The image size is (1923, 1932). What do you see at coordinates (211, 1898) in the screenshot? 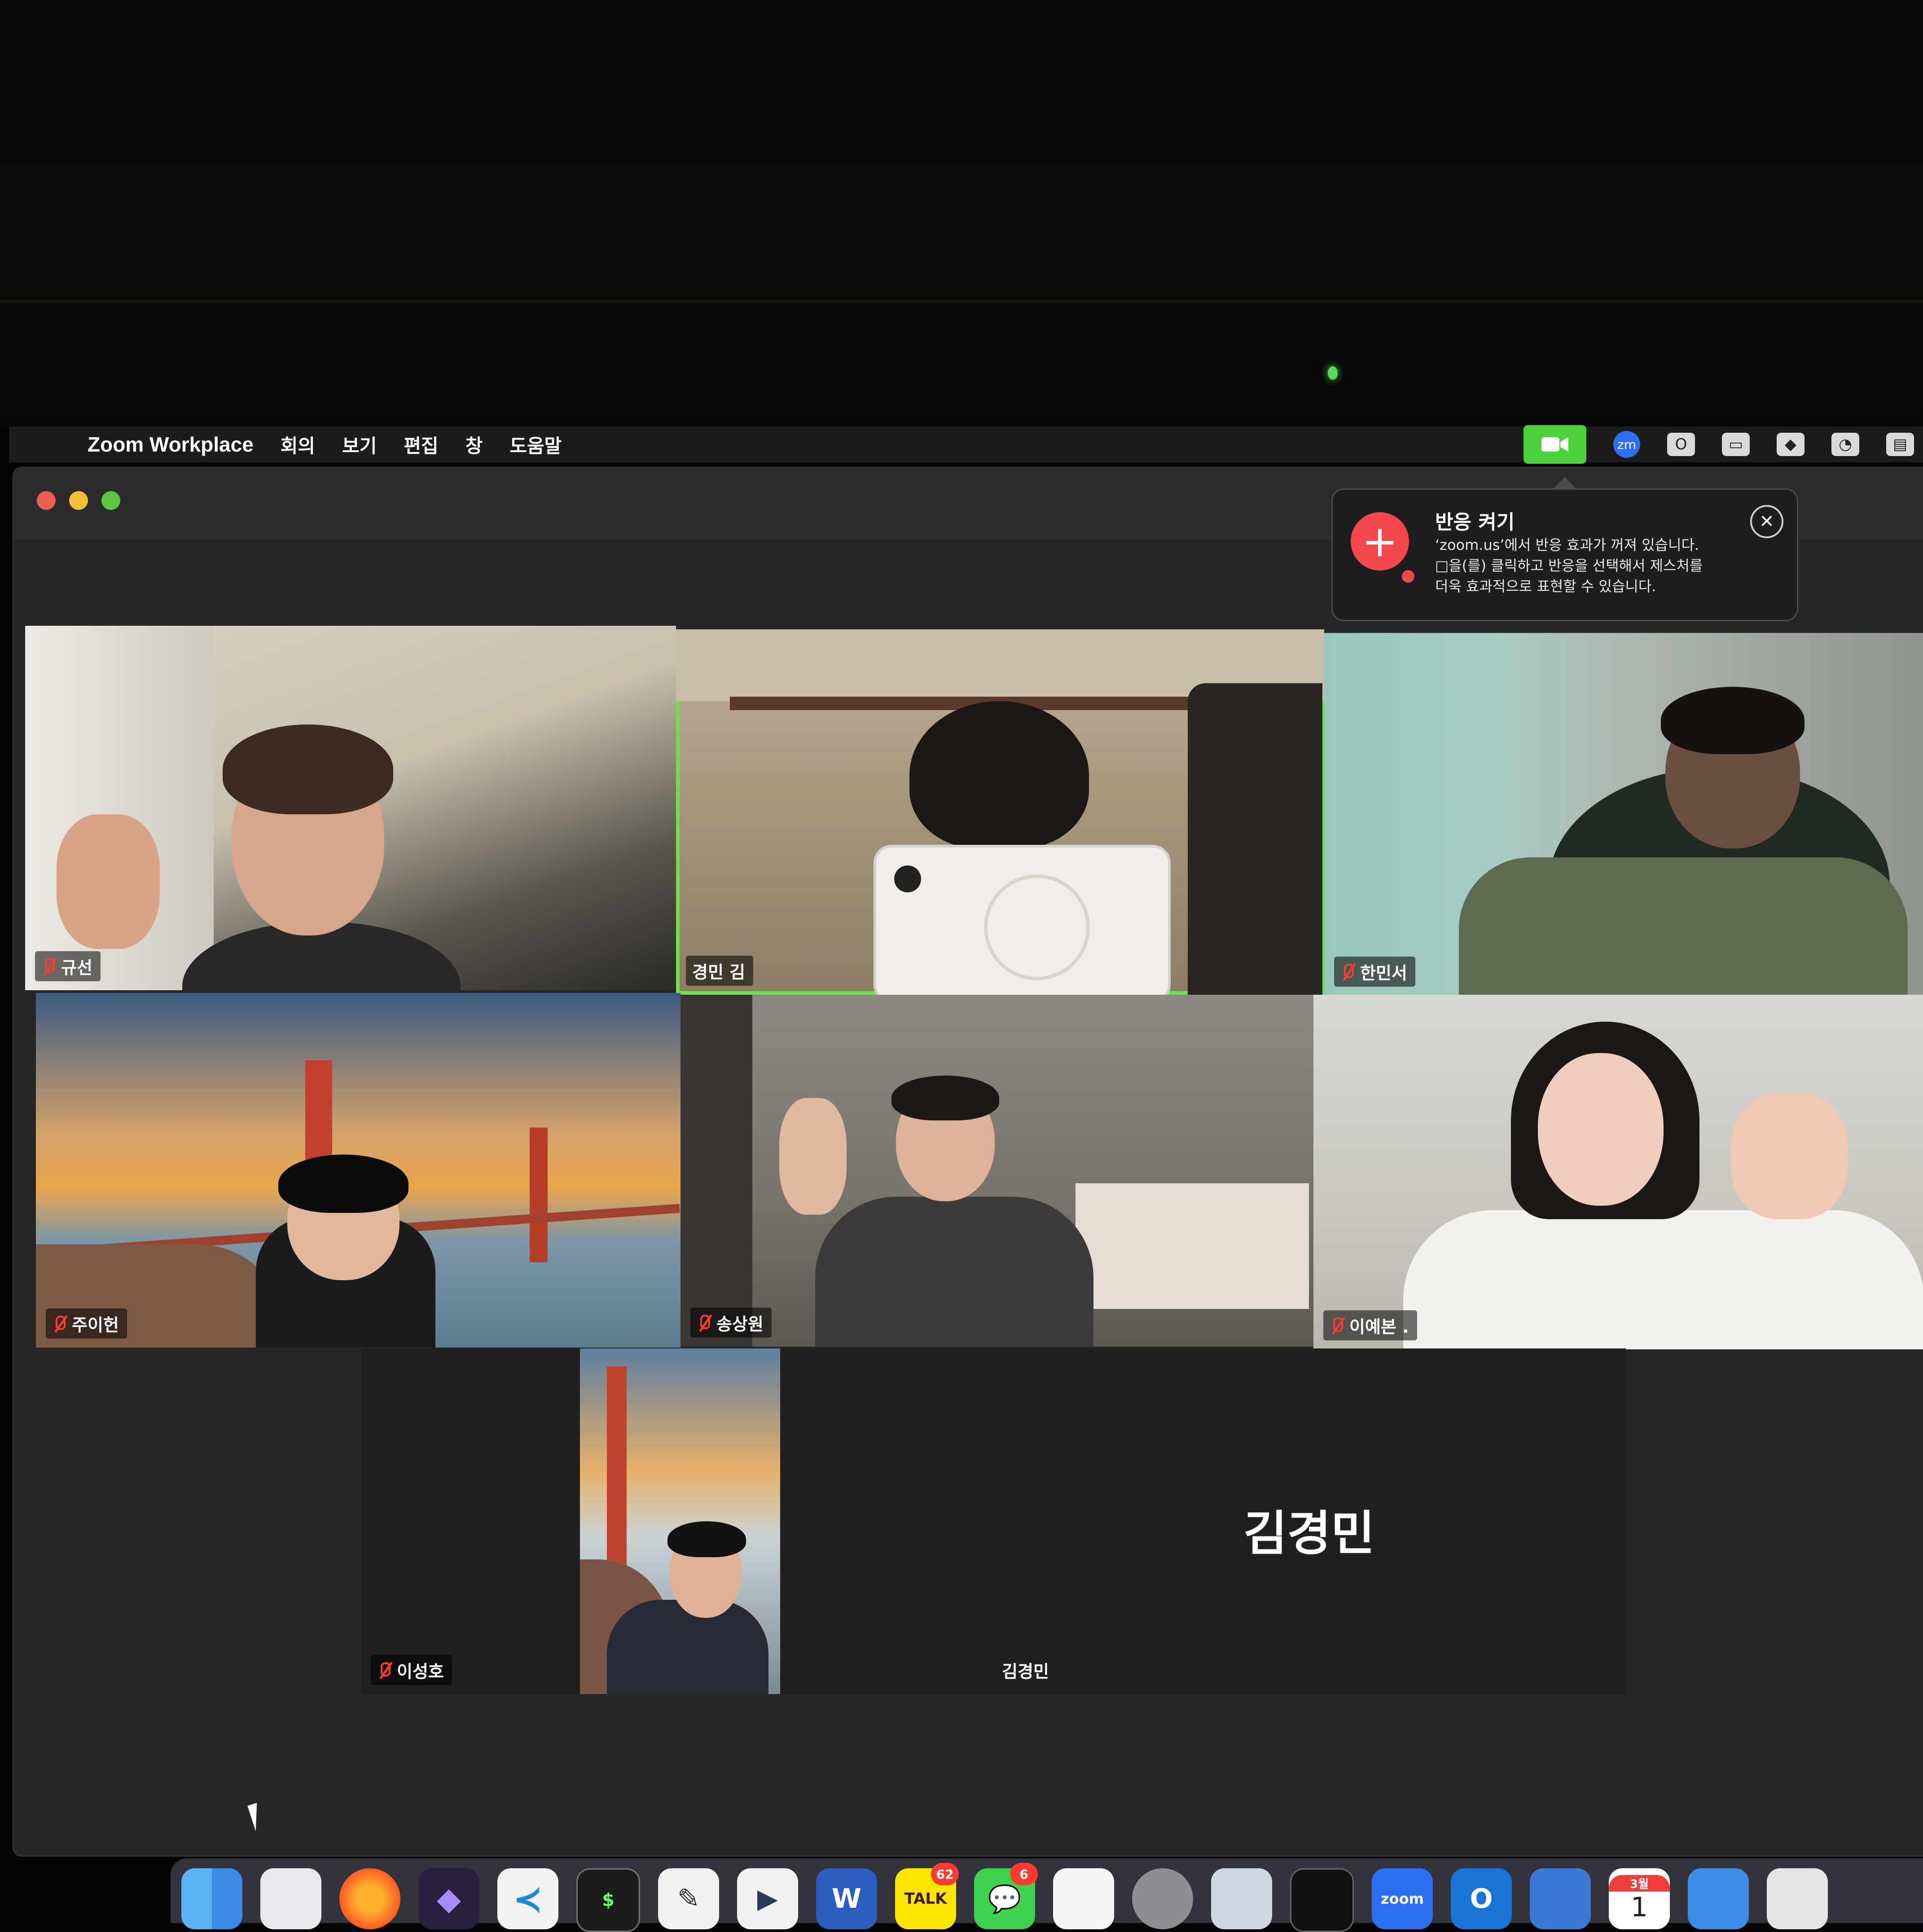
I see `finder-icon` at bounding box center [211, 1898].